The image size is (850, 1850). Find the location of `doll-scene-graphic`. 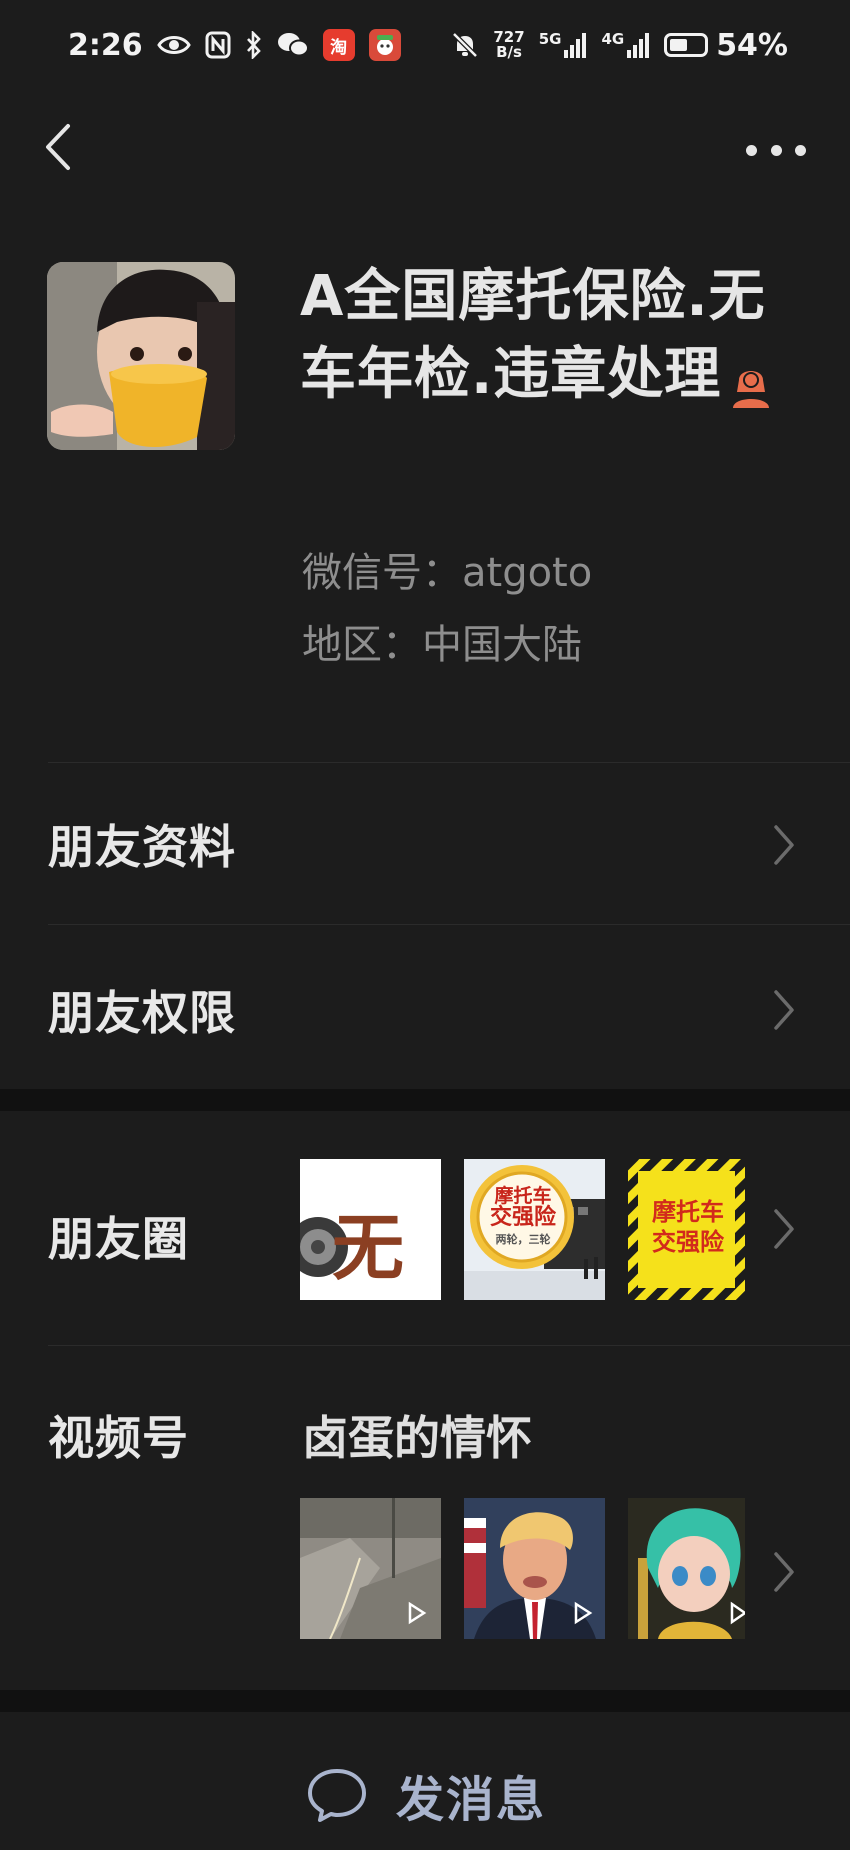

doll-scene-graphic is located at coordinates (686, 1568).